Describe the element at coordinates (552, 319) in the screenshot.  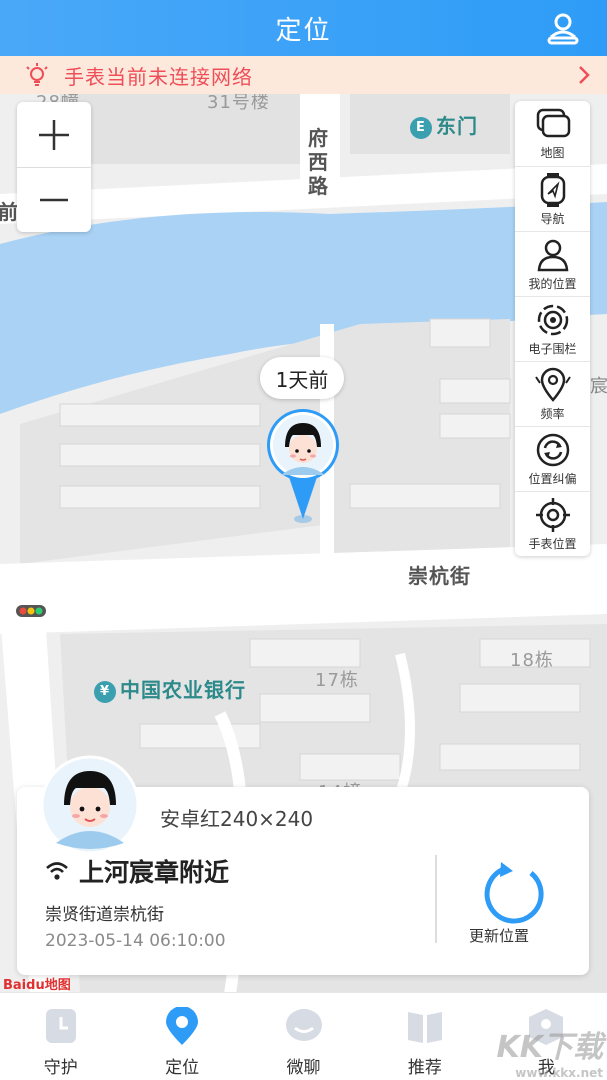
I see `geofence-icon` at that location.